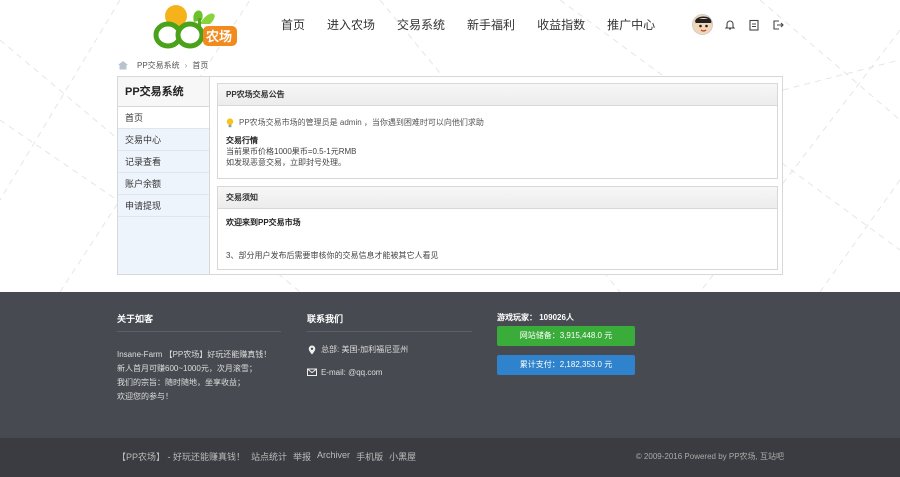 This screenshot has width=900, height=477. I want to click on about-line: 新人首月可赚600~1000元，次月滚雪；, so click(187, 368).